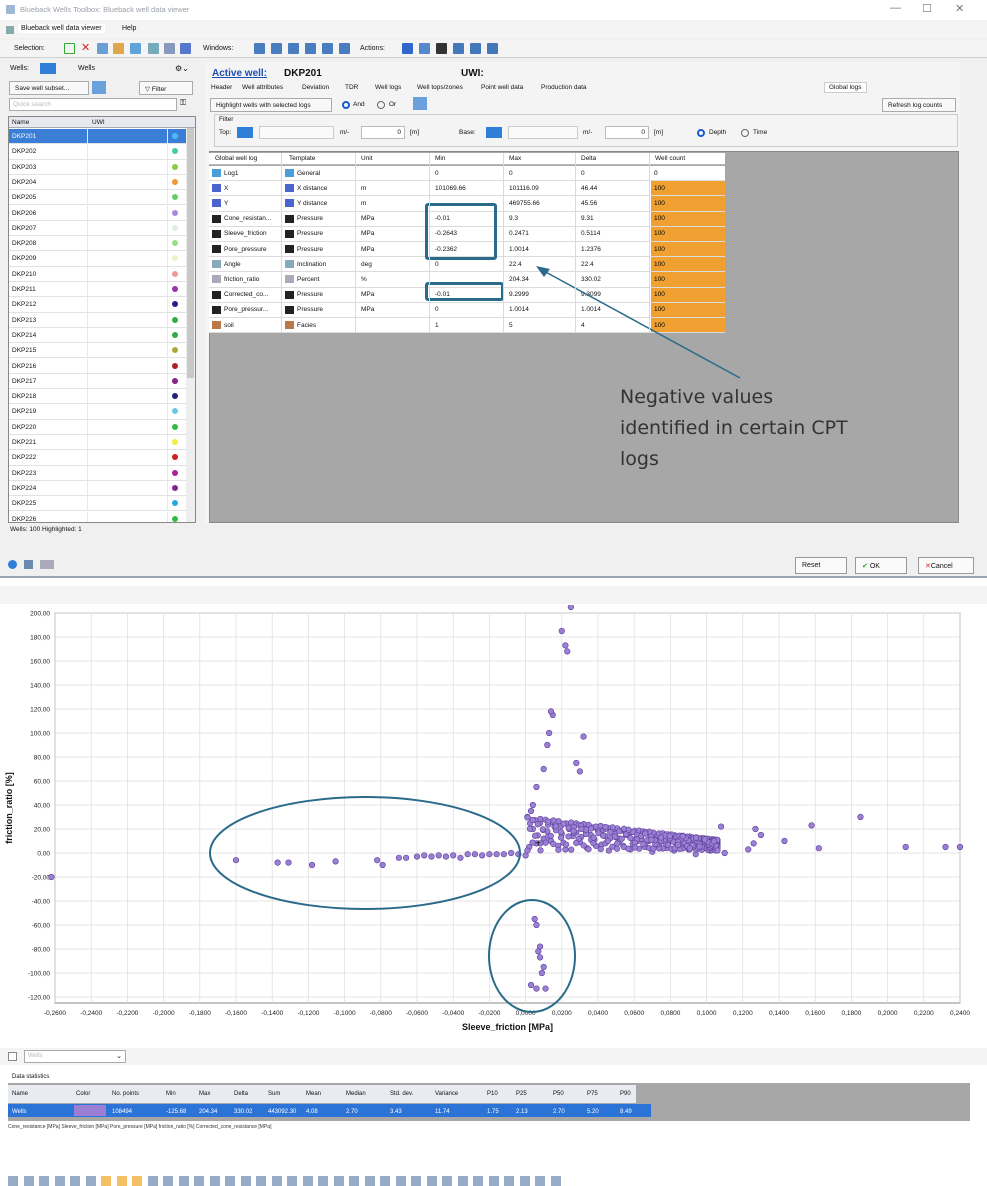 This screenshot has height=1186, width=987. What do you see at coordinates (98, 351) in the screenshot?
I see `well-row: DKP215` at bounding box center [98, 351].